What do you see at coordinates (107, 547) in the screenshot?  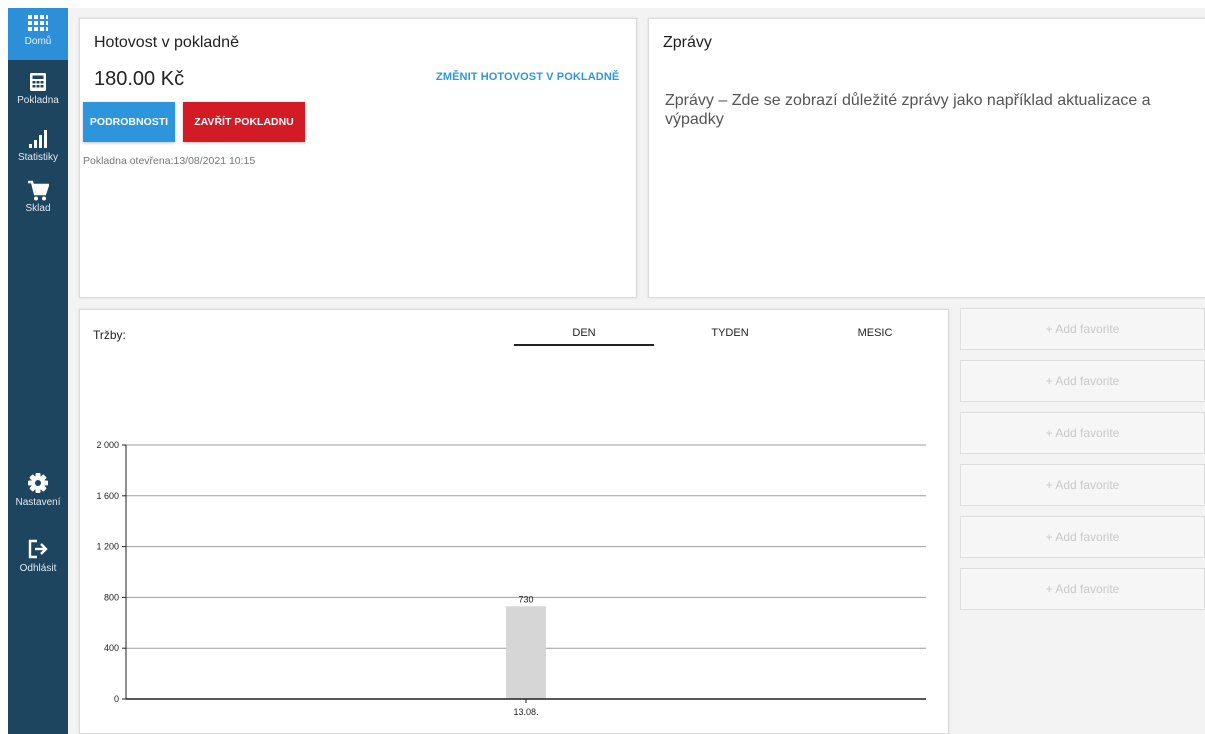 I see `y-tick-label: 1 200` at bounding box center [107, 547].